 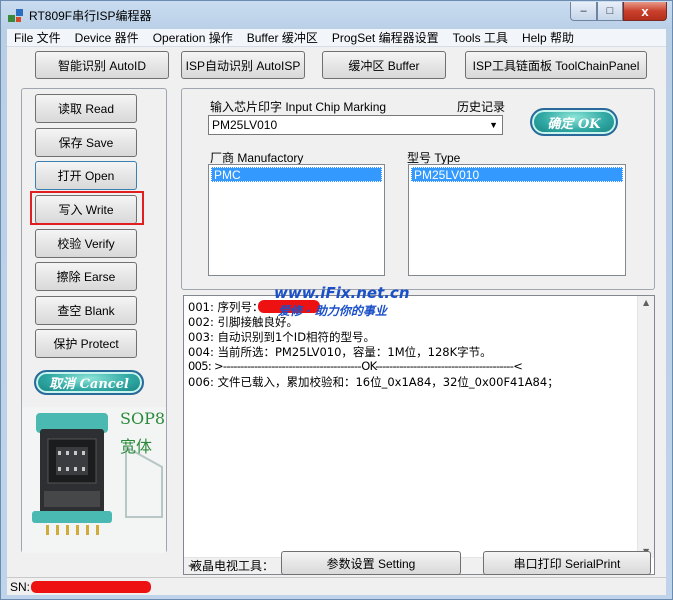 I want to click on menu-device: Device 器件, so click(x=107, y=37).